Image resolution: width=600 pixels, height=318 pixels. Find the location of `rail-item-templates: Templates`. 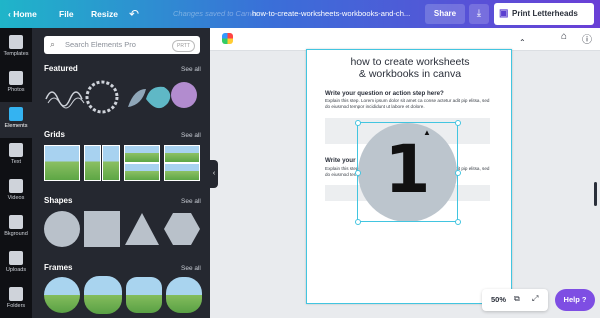

rail-item-templates: Templates is located at coordinates (16, 48).